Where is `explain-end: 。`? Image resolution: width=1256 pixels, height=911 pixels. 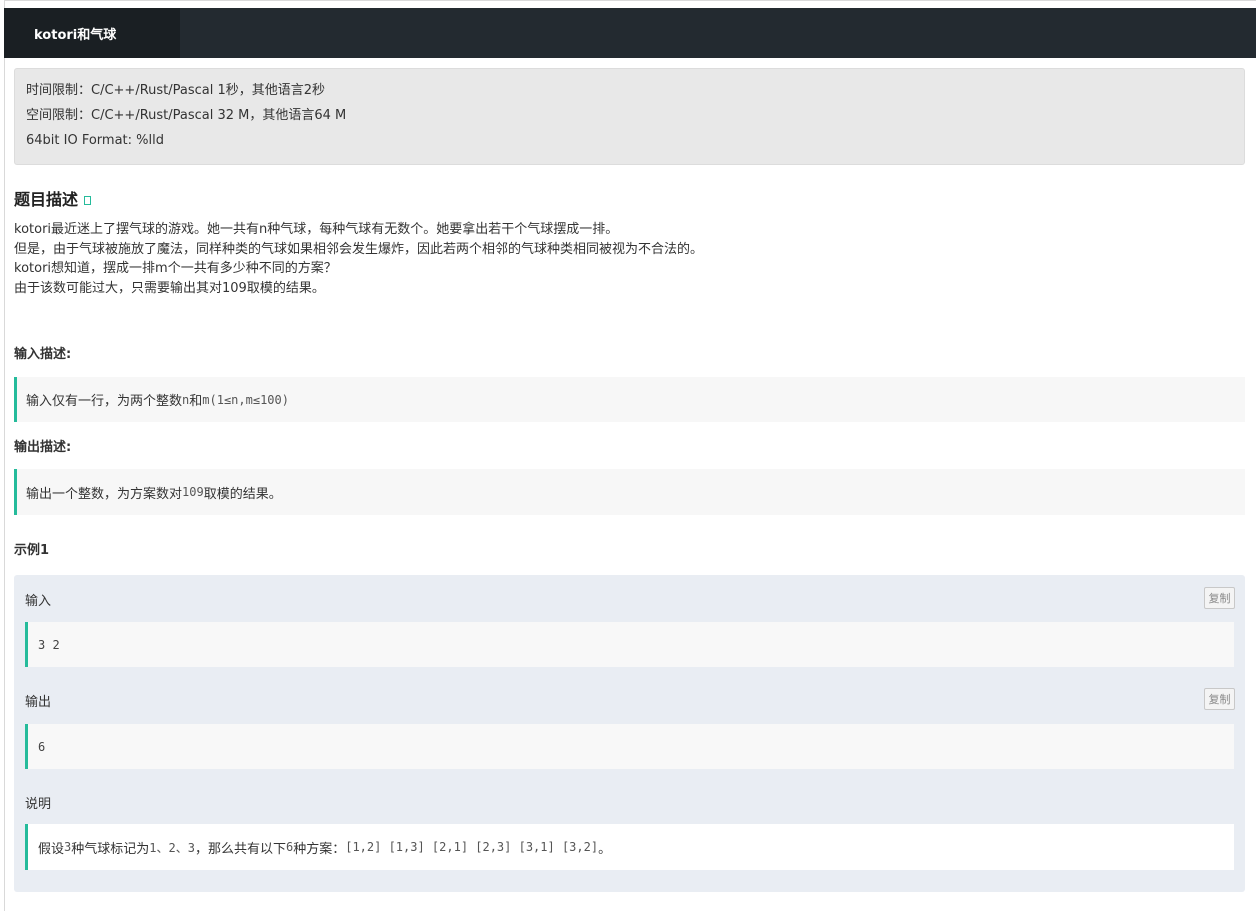 explain-end: 。 is located at coordinates (605, 849).